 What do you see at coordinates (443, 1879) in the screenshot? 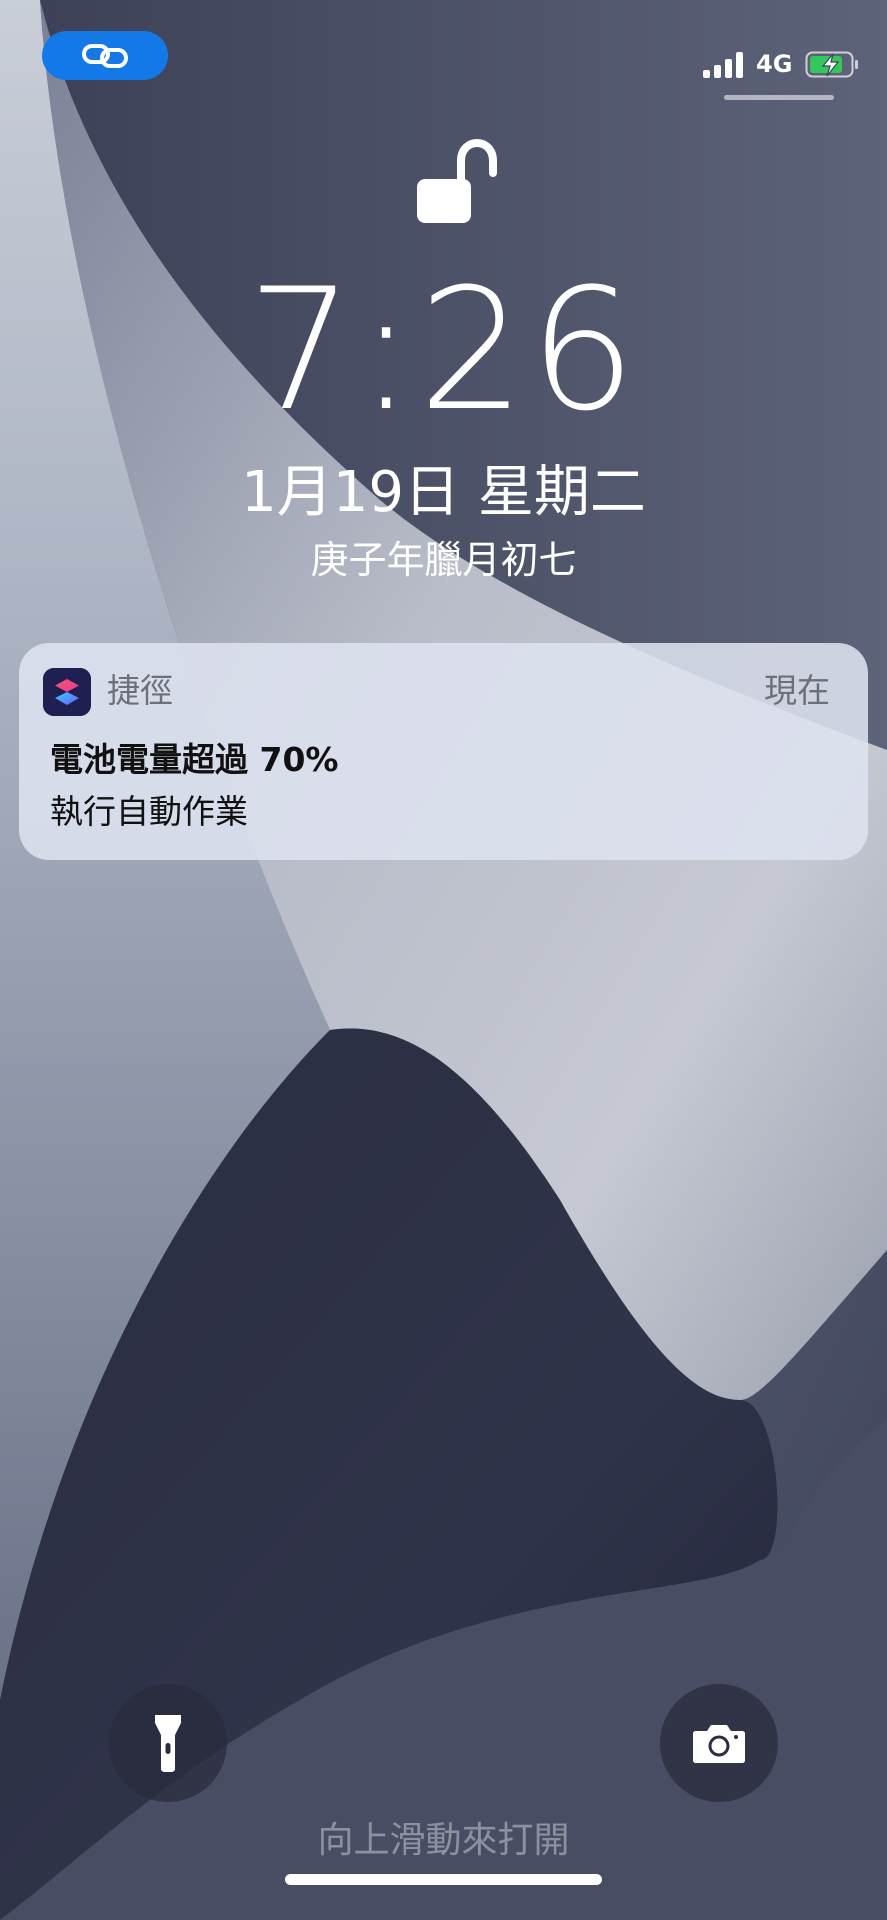
I see `home-indicator` at bounding box center [443, 1879].